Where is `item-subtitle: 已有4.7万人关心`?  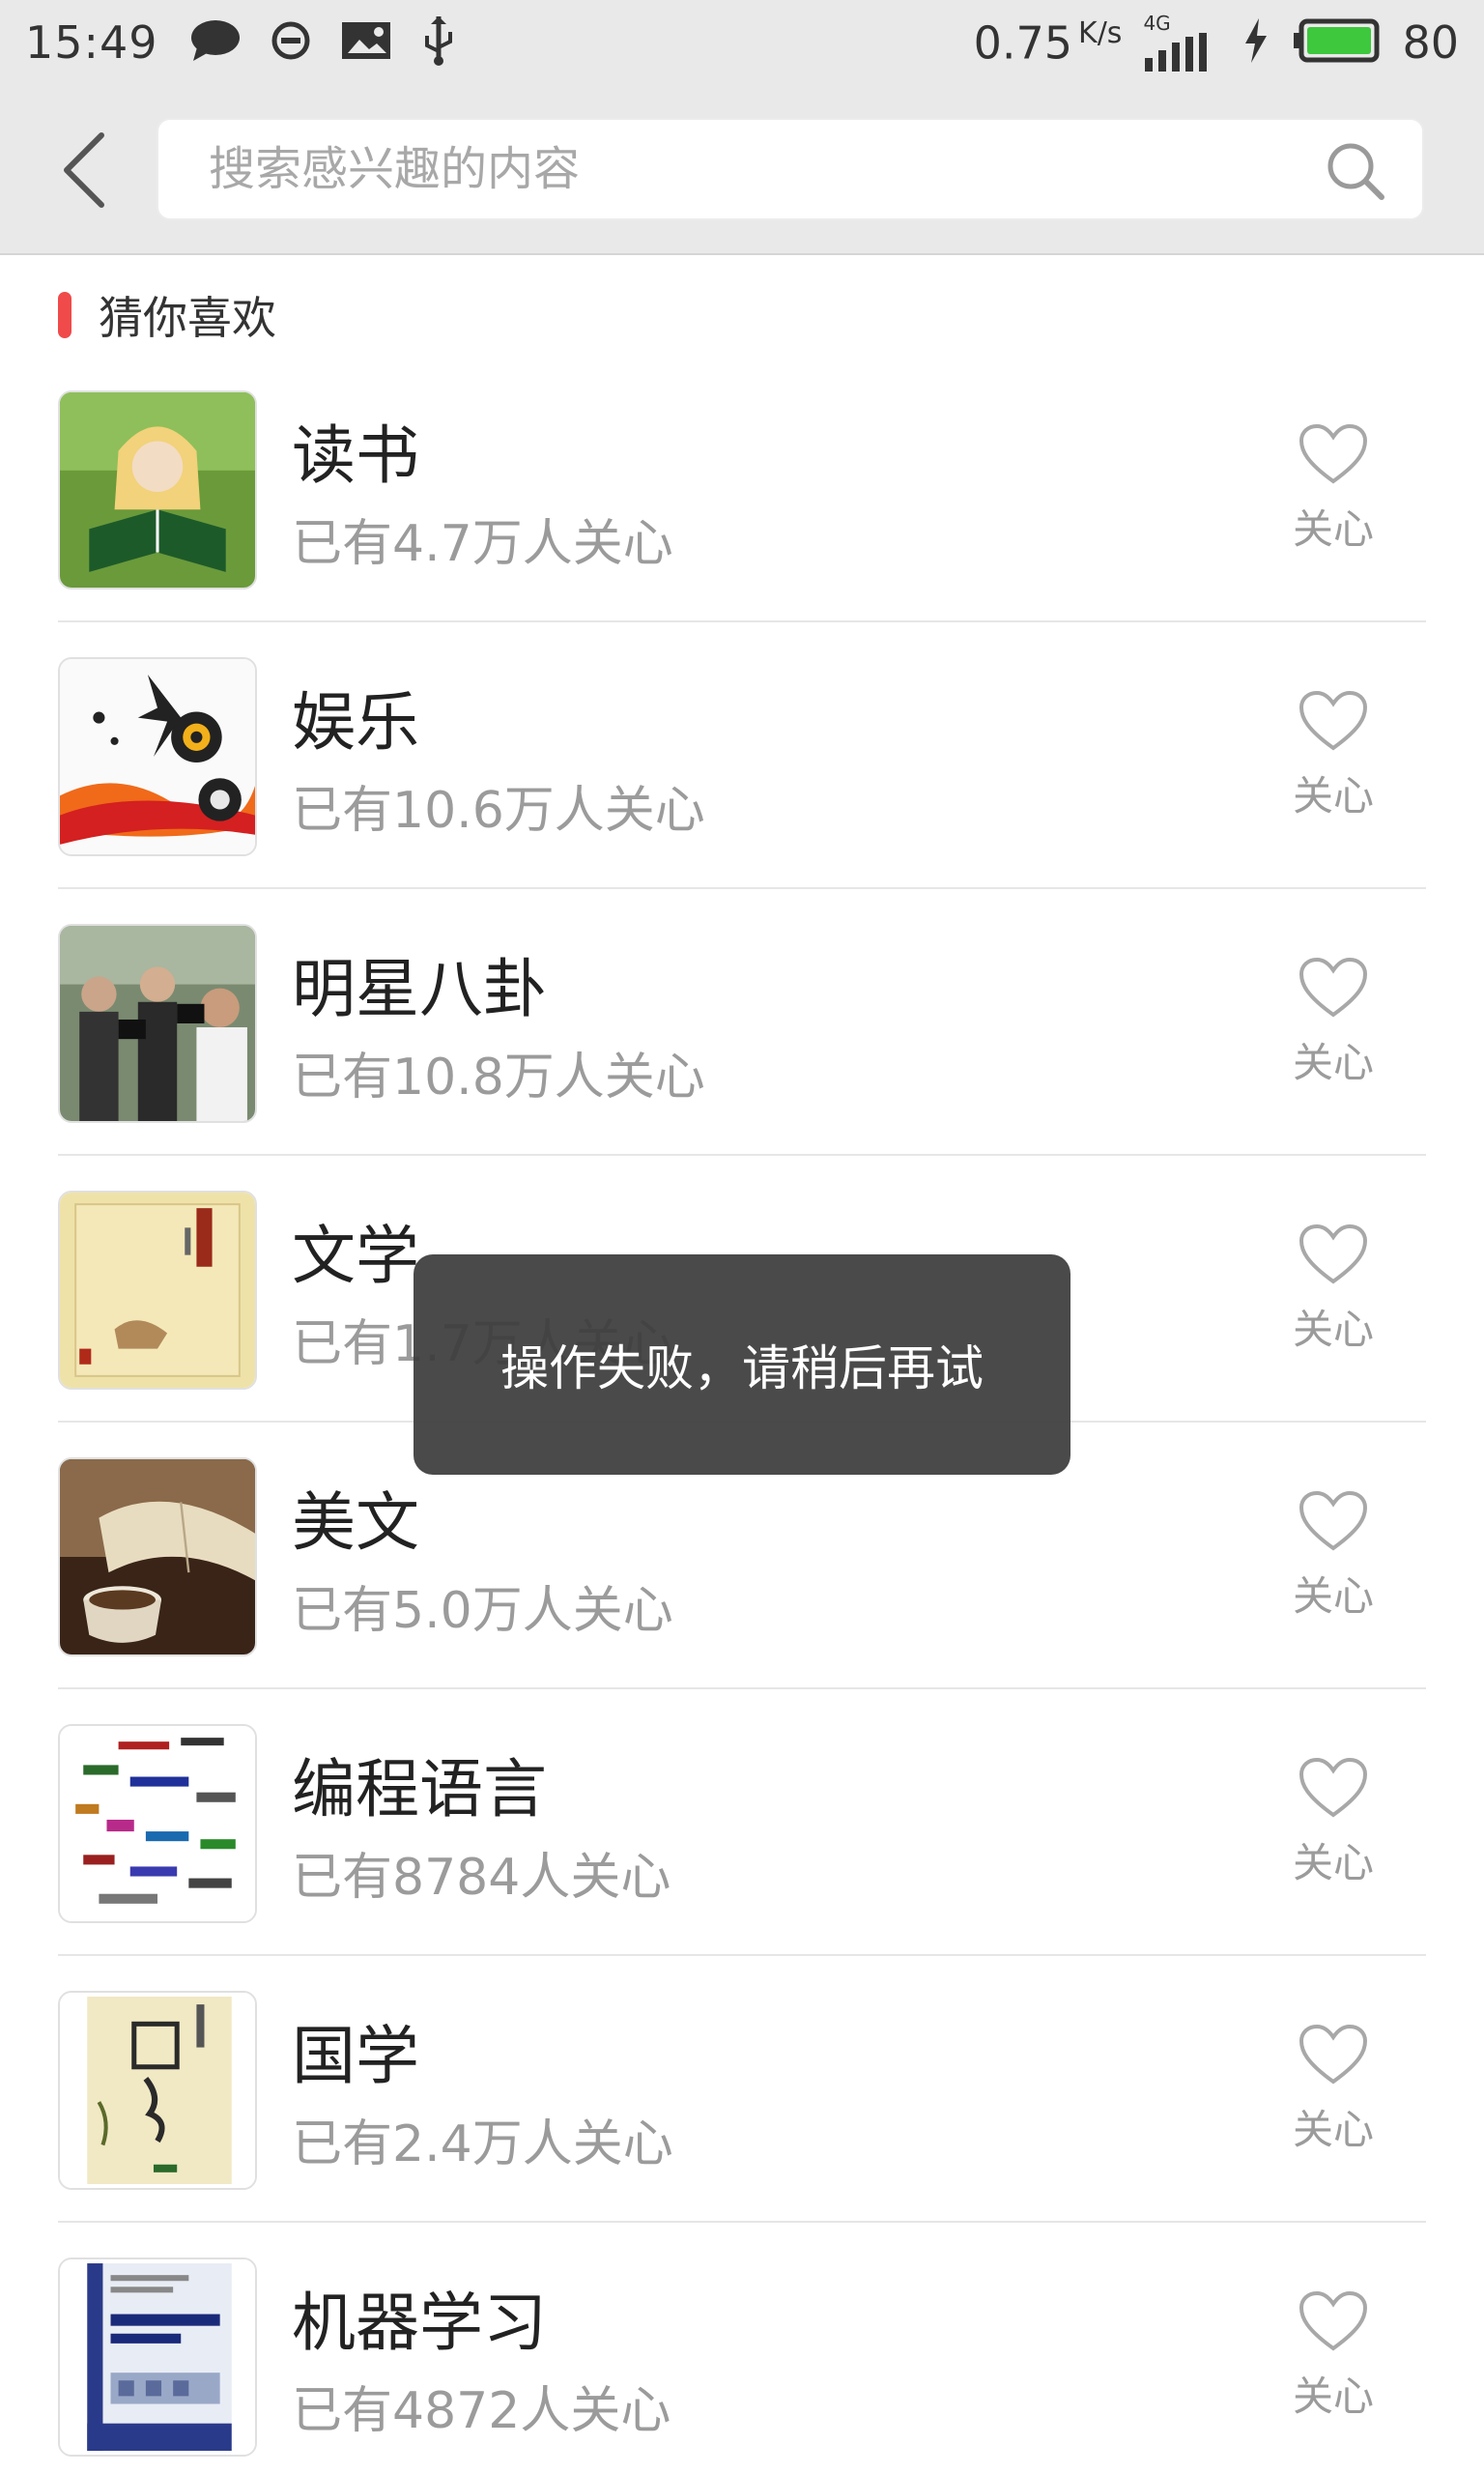 item-subtitle: 已有4.7万人关心 is located at coordinates (482, 544).